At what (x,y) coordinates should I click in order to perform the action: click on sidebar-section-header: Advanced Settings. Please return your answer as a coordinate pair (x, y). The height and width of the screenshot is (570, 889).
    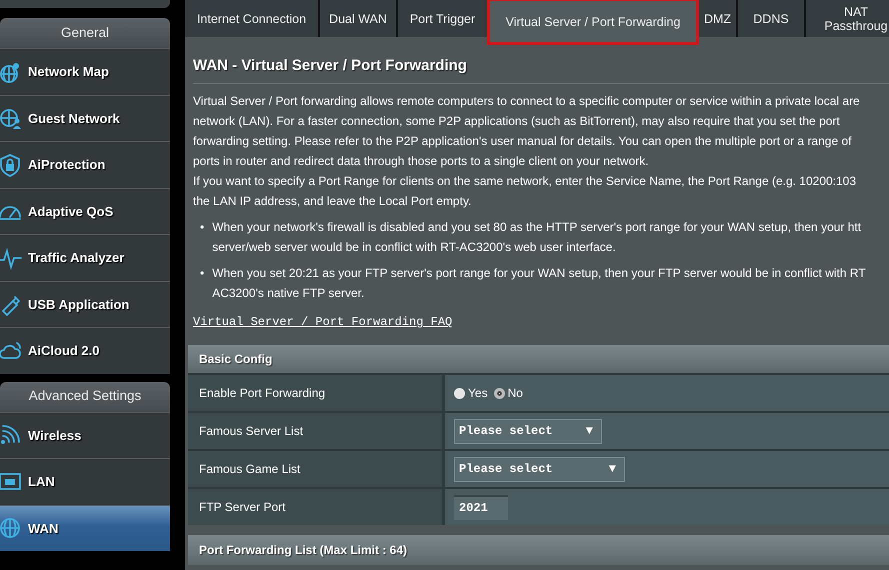
    Looking at the image, I should click on (85, 397).